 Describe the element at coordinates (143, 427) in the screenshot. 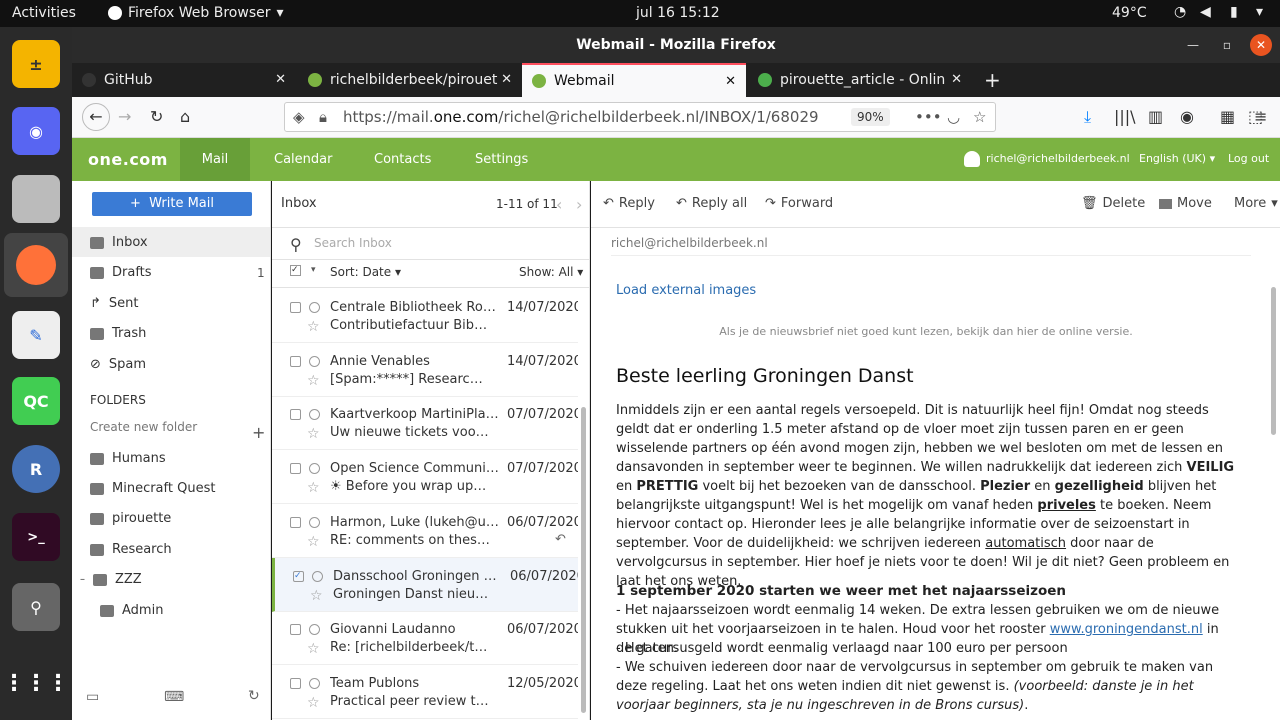

I see `create-folder-link: Create new folder` at that location.